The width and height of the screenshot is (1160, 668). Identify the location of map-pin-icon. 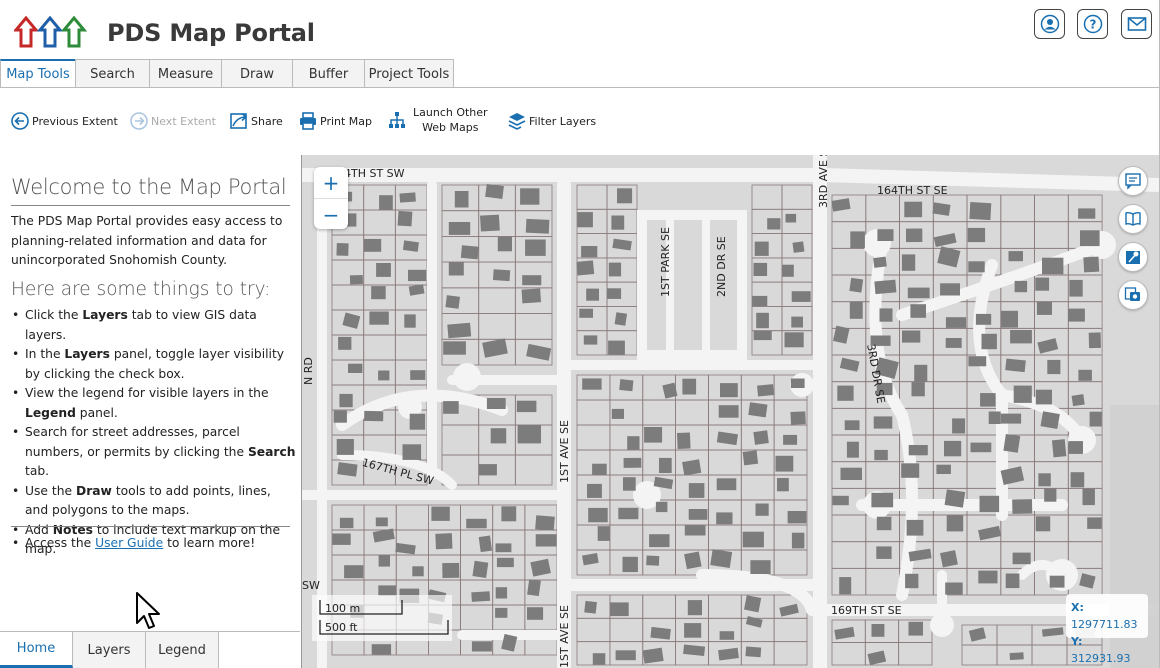
(1133, 257).